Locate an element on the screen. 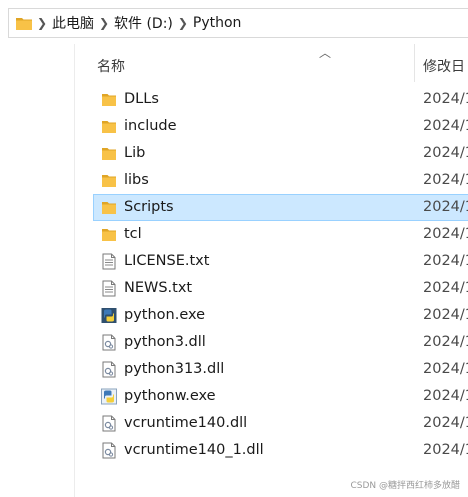 The image size is (468, 497). breadcrumb-drive-d: 软件 (D:) is located at coordinates (143, 23).